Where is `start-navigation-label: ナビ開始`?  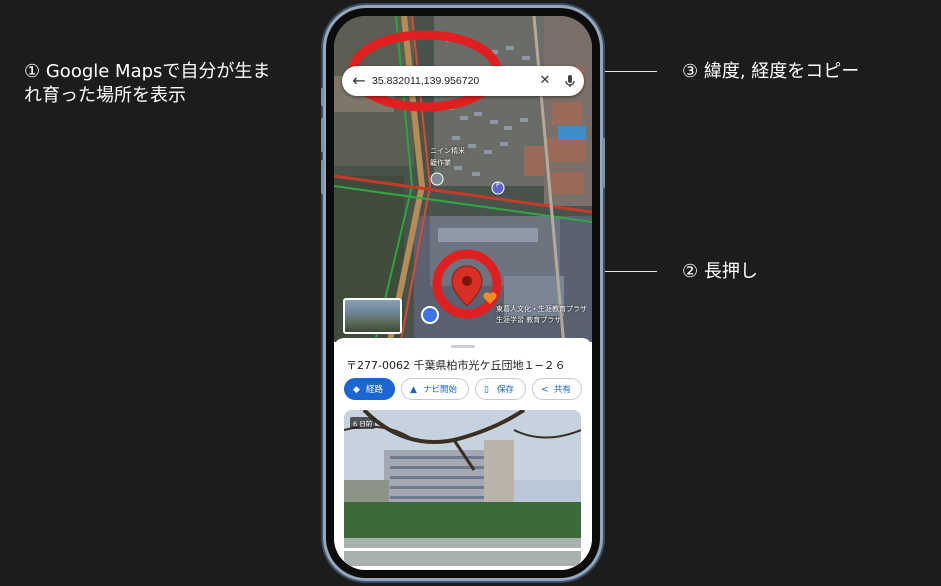 start-navigation-label: ナビ開始 is located at coordinates (440, 390).